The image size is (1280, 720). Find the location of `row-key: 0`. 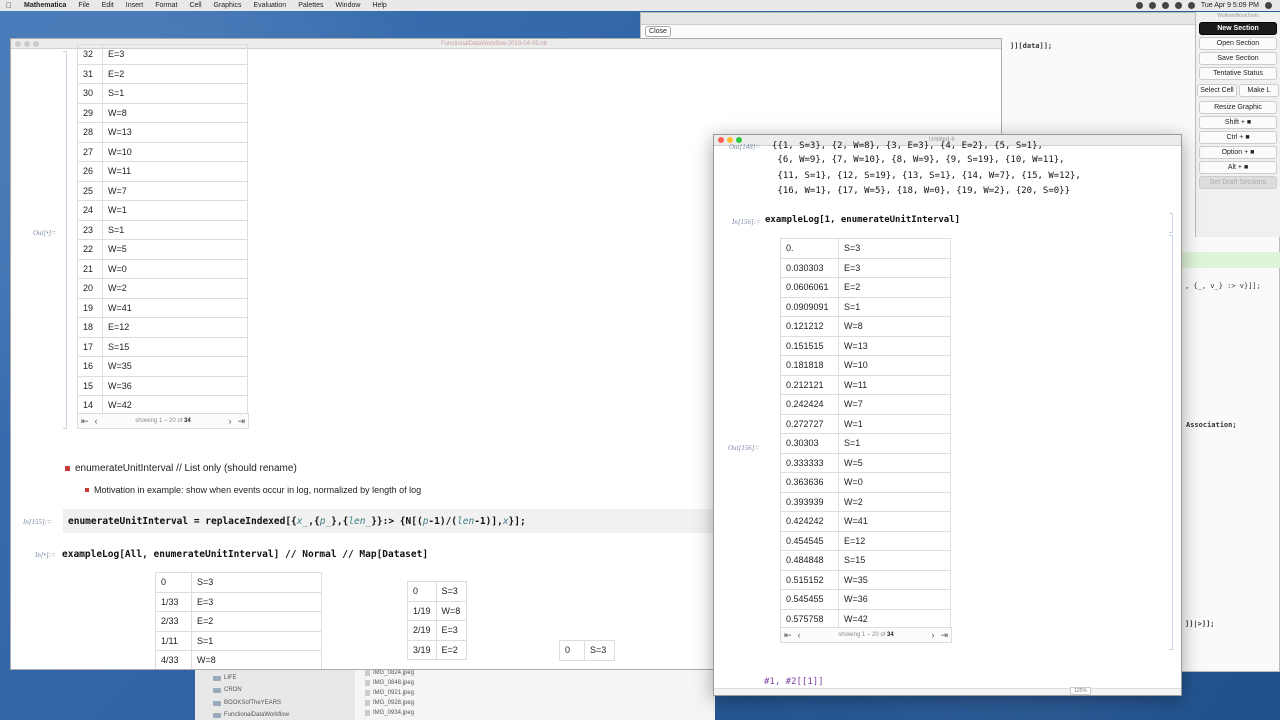

row-key: 0 is located at coordinates (422, 591).